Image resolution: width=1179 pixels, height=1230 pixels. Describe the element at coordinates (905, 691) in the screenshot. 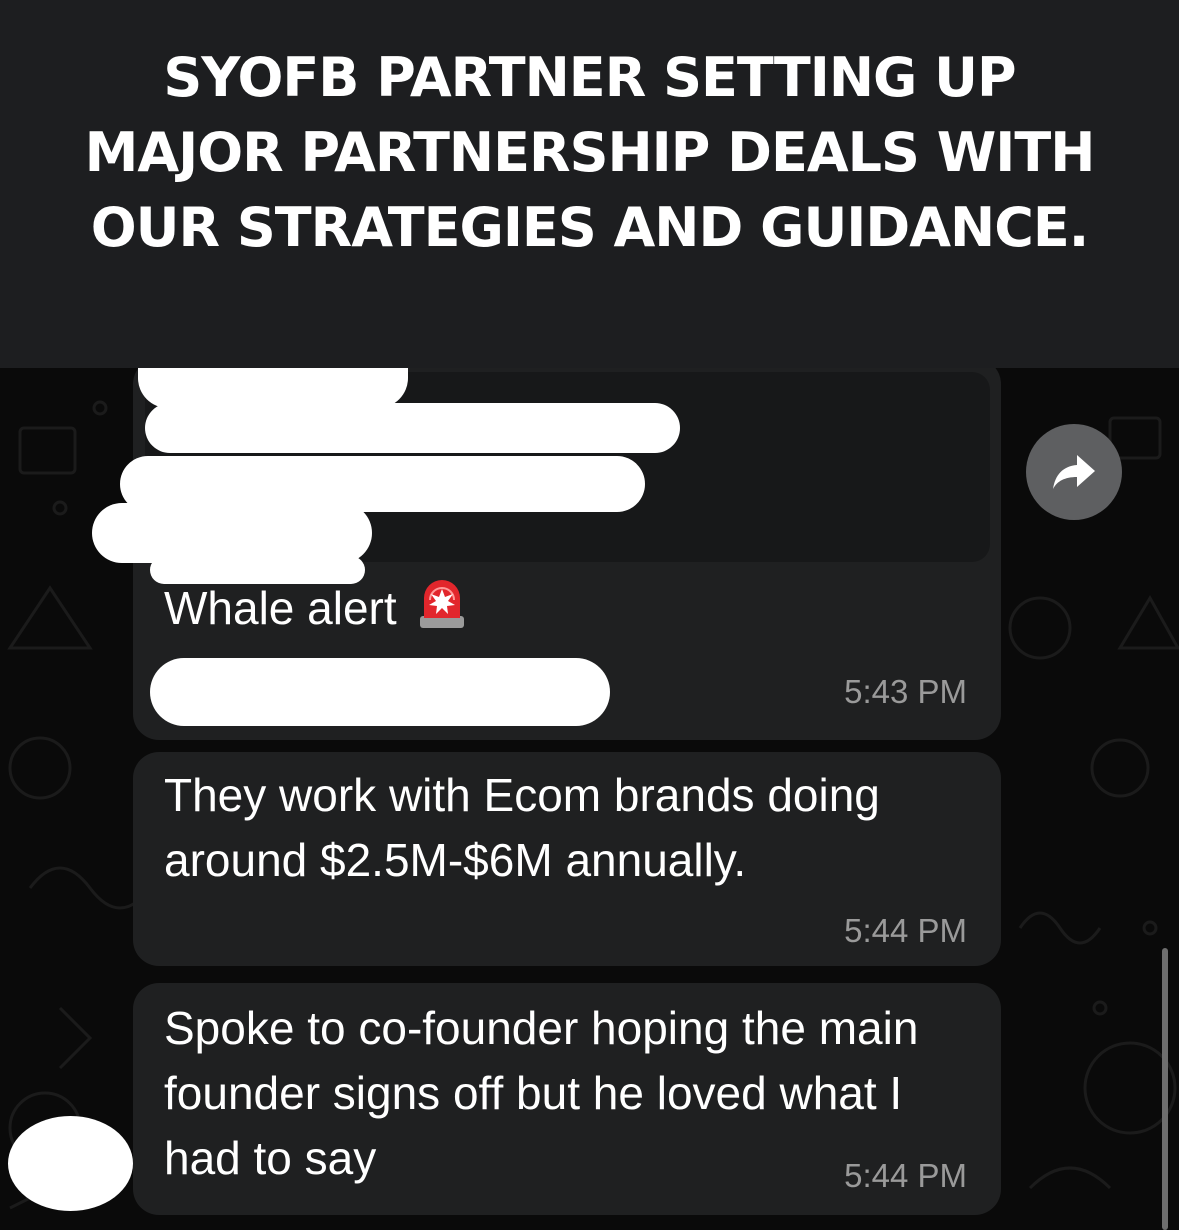

I see `message-timestamp: 5:43 PM` at that location.